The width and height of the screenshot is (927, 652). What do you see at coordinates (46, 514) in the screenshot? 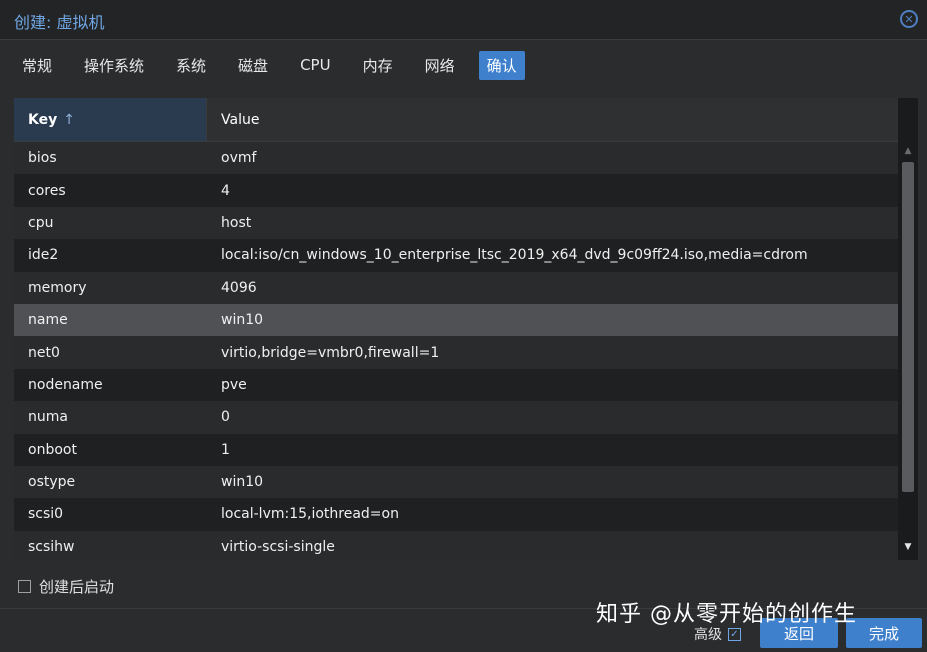
I see `cell-key: scsi0` at bounding box center [46, 514].